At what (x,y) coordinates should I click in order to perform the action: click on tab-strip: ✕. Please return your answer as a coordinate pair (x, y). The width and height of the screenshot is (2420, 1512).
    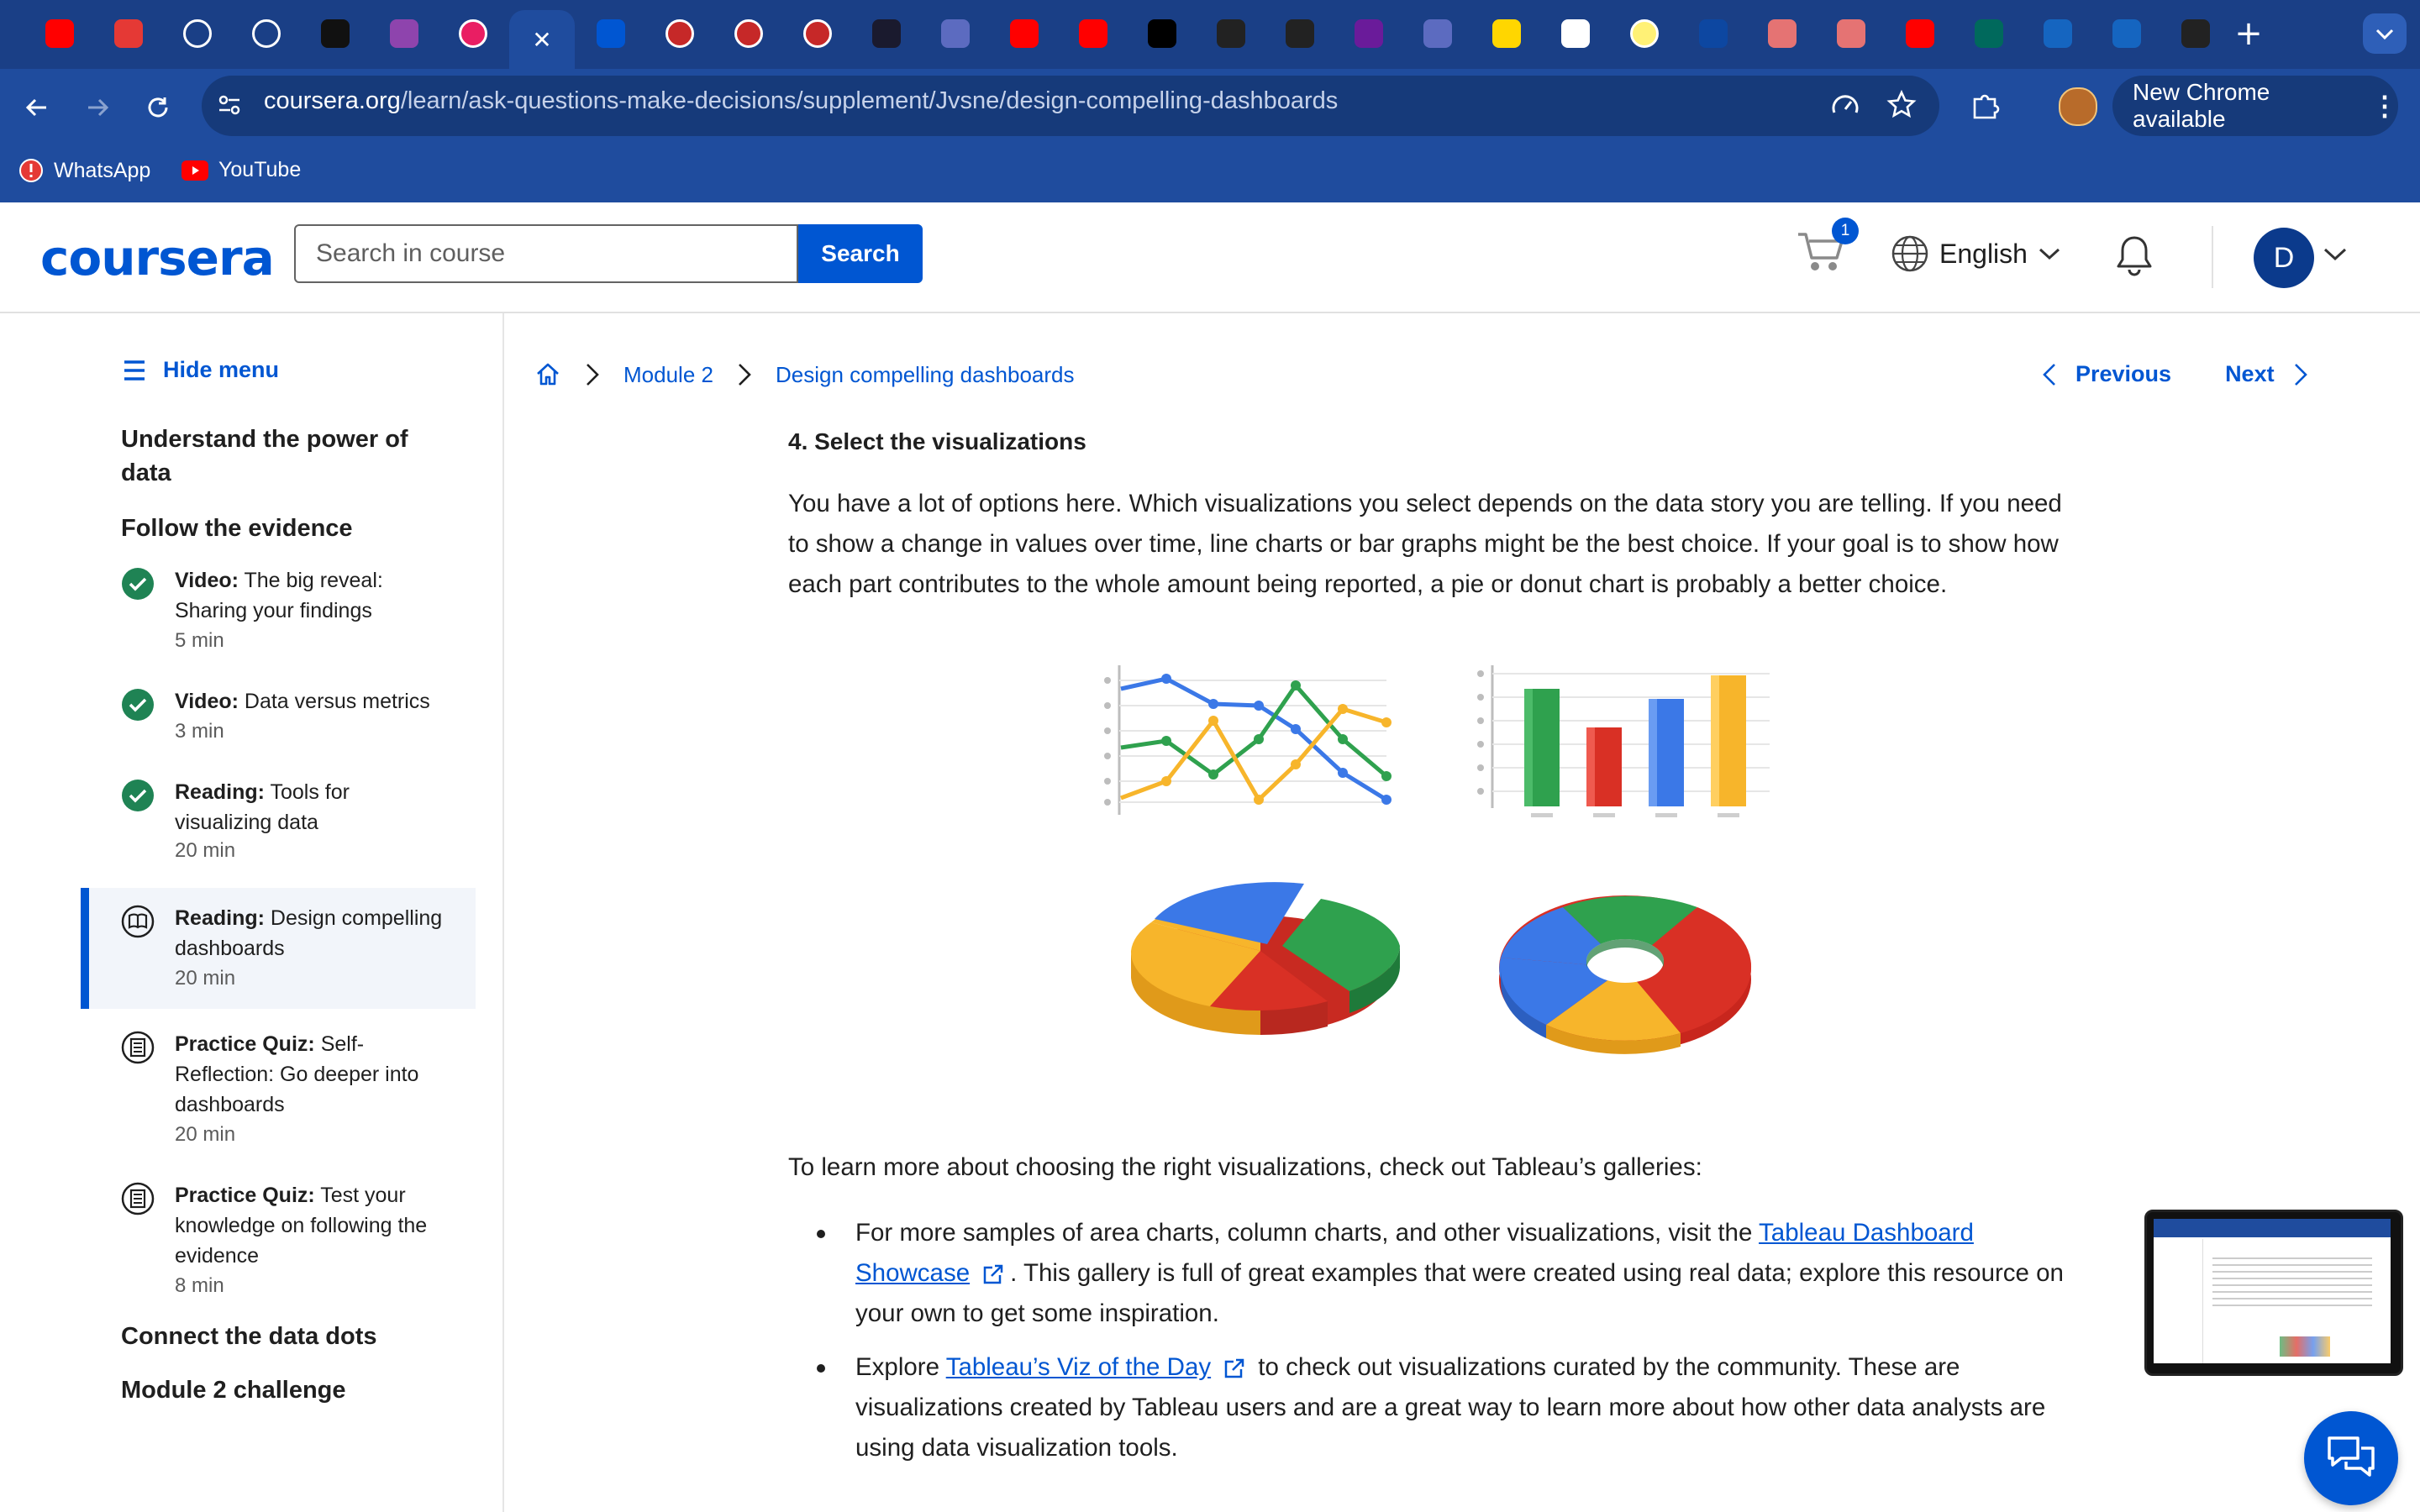
    Looking at the image, I should click on (1210, 34).